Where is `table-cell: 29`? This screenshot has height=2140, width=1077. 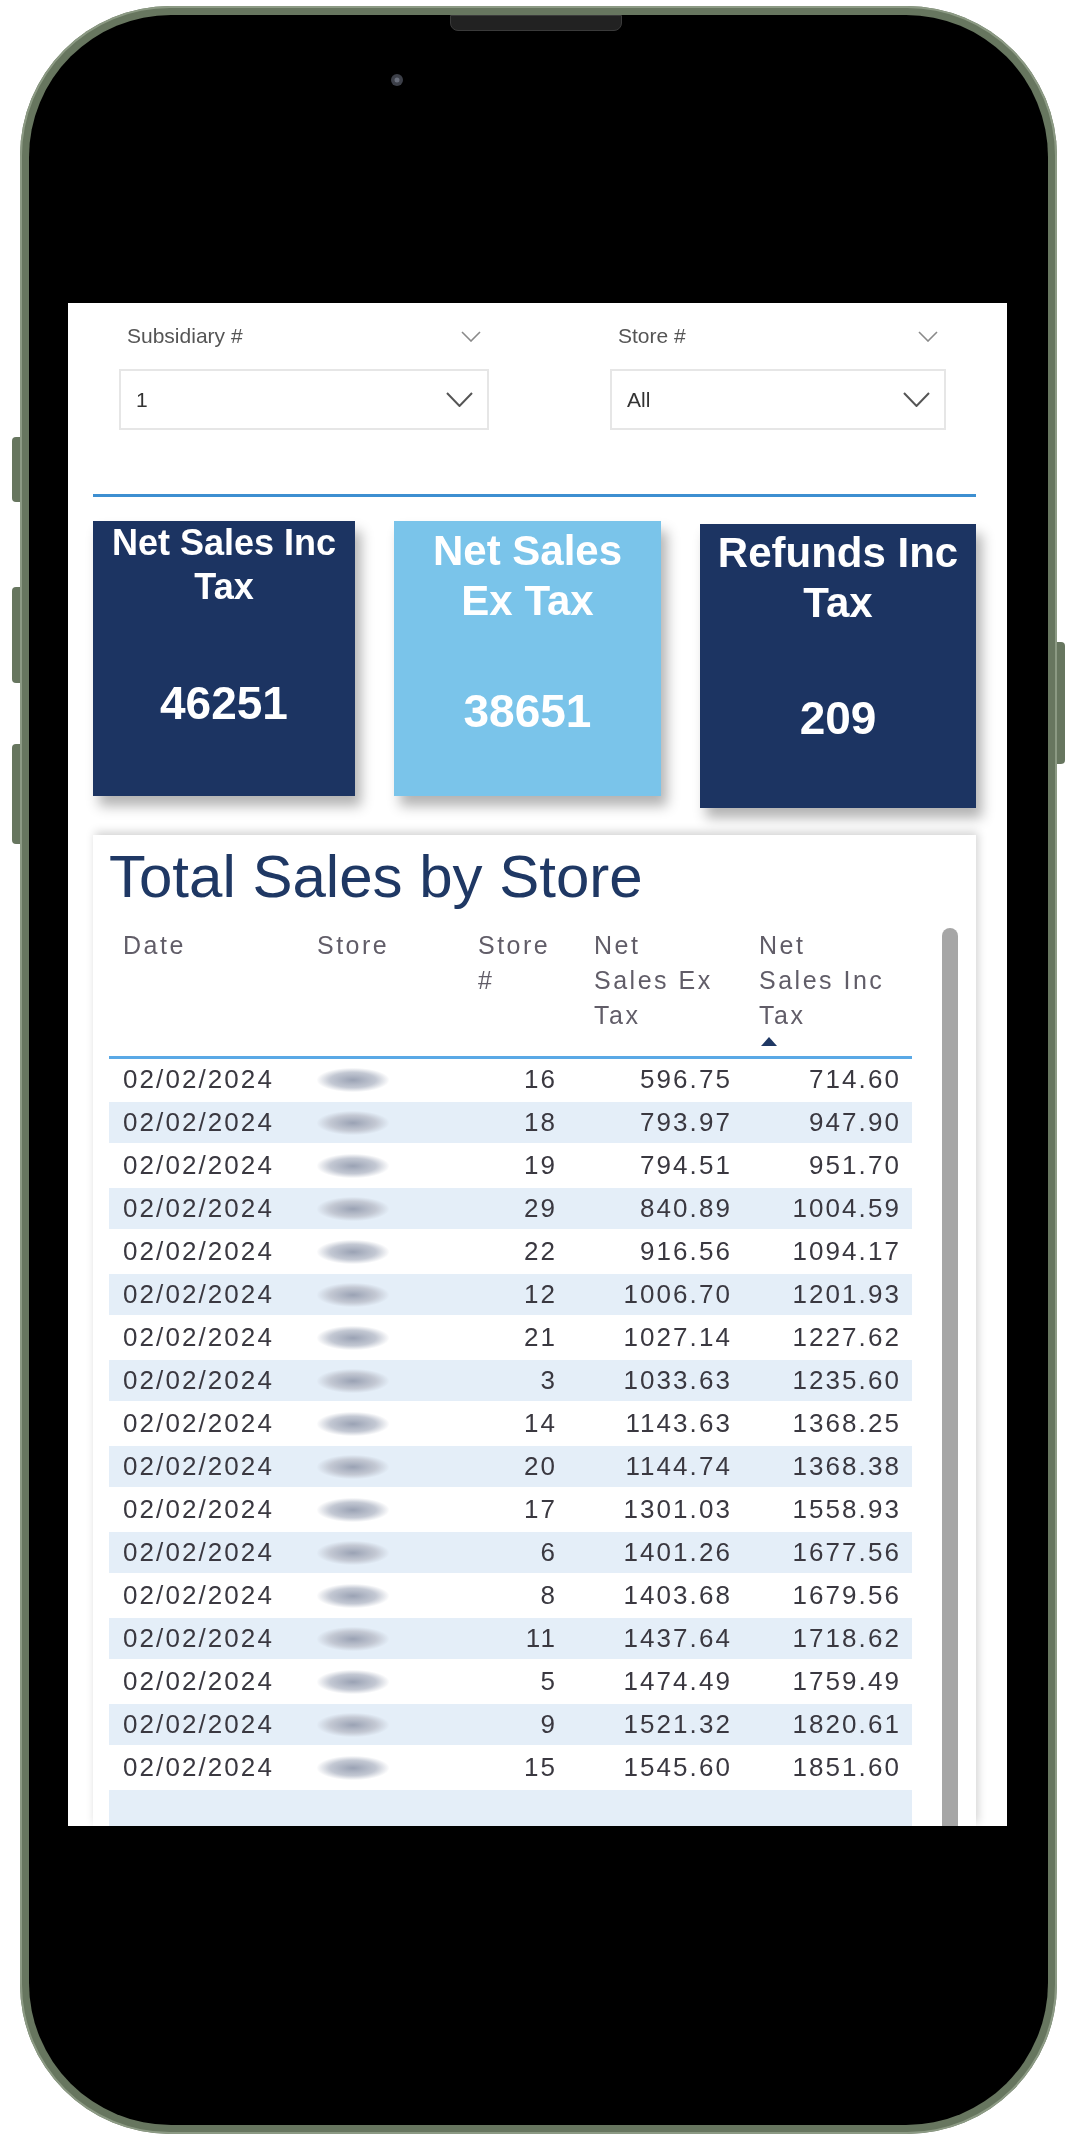 table-cell: 29 is located at coordinates (517, 1209).